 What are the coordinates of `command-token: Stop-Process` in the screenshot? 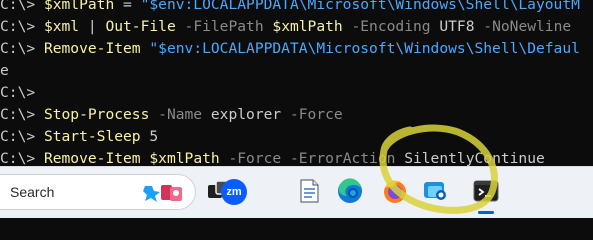 It's located at (96, 114).